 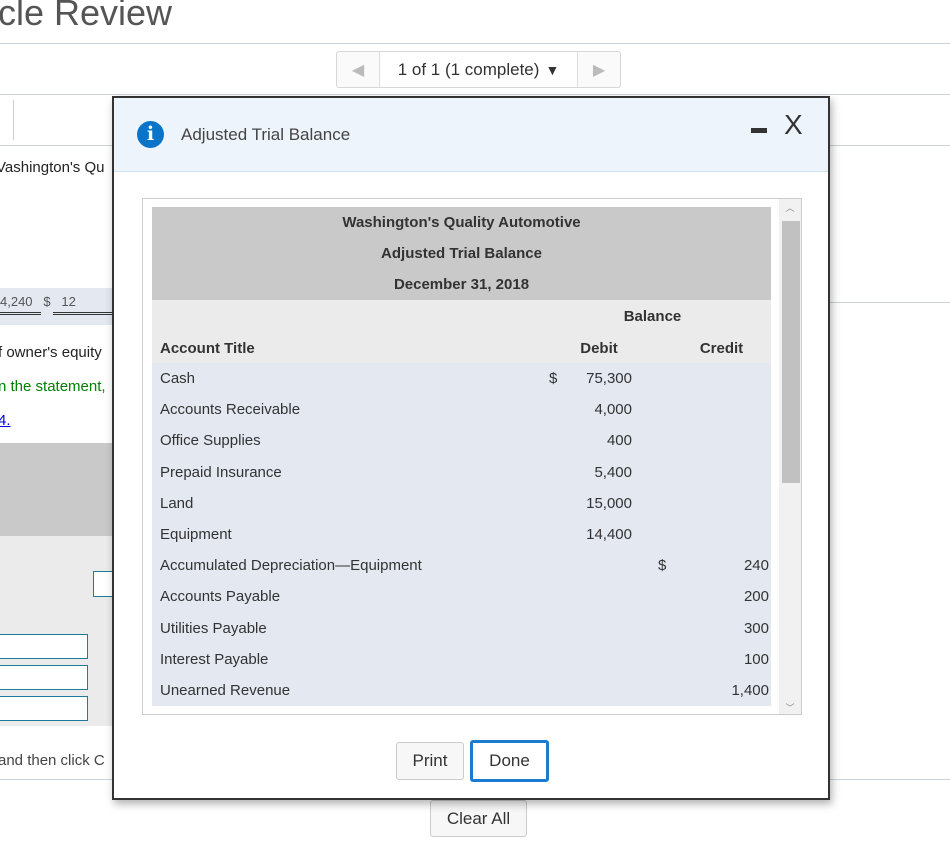 I want to click on debit-amount: 4,000, so click(x=613, y=410).